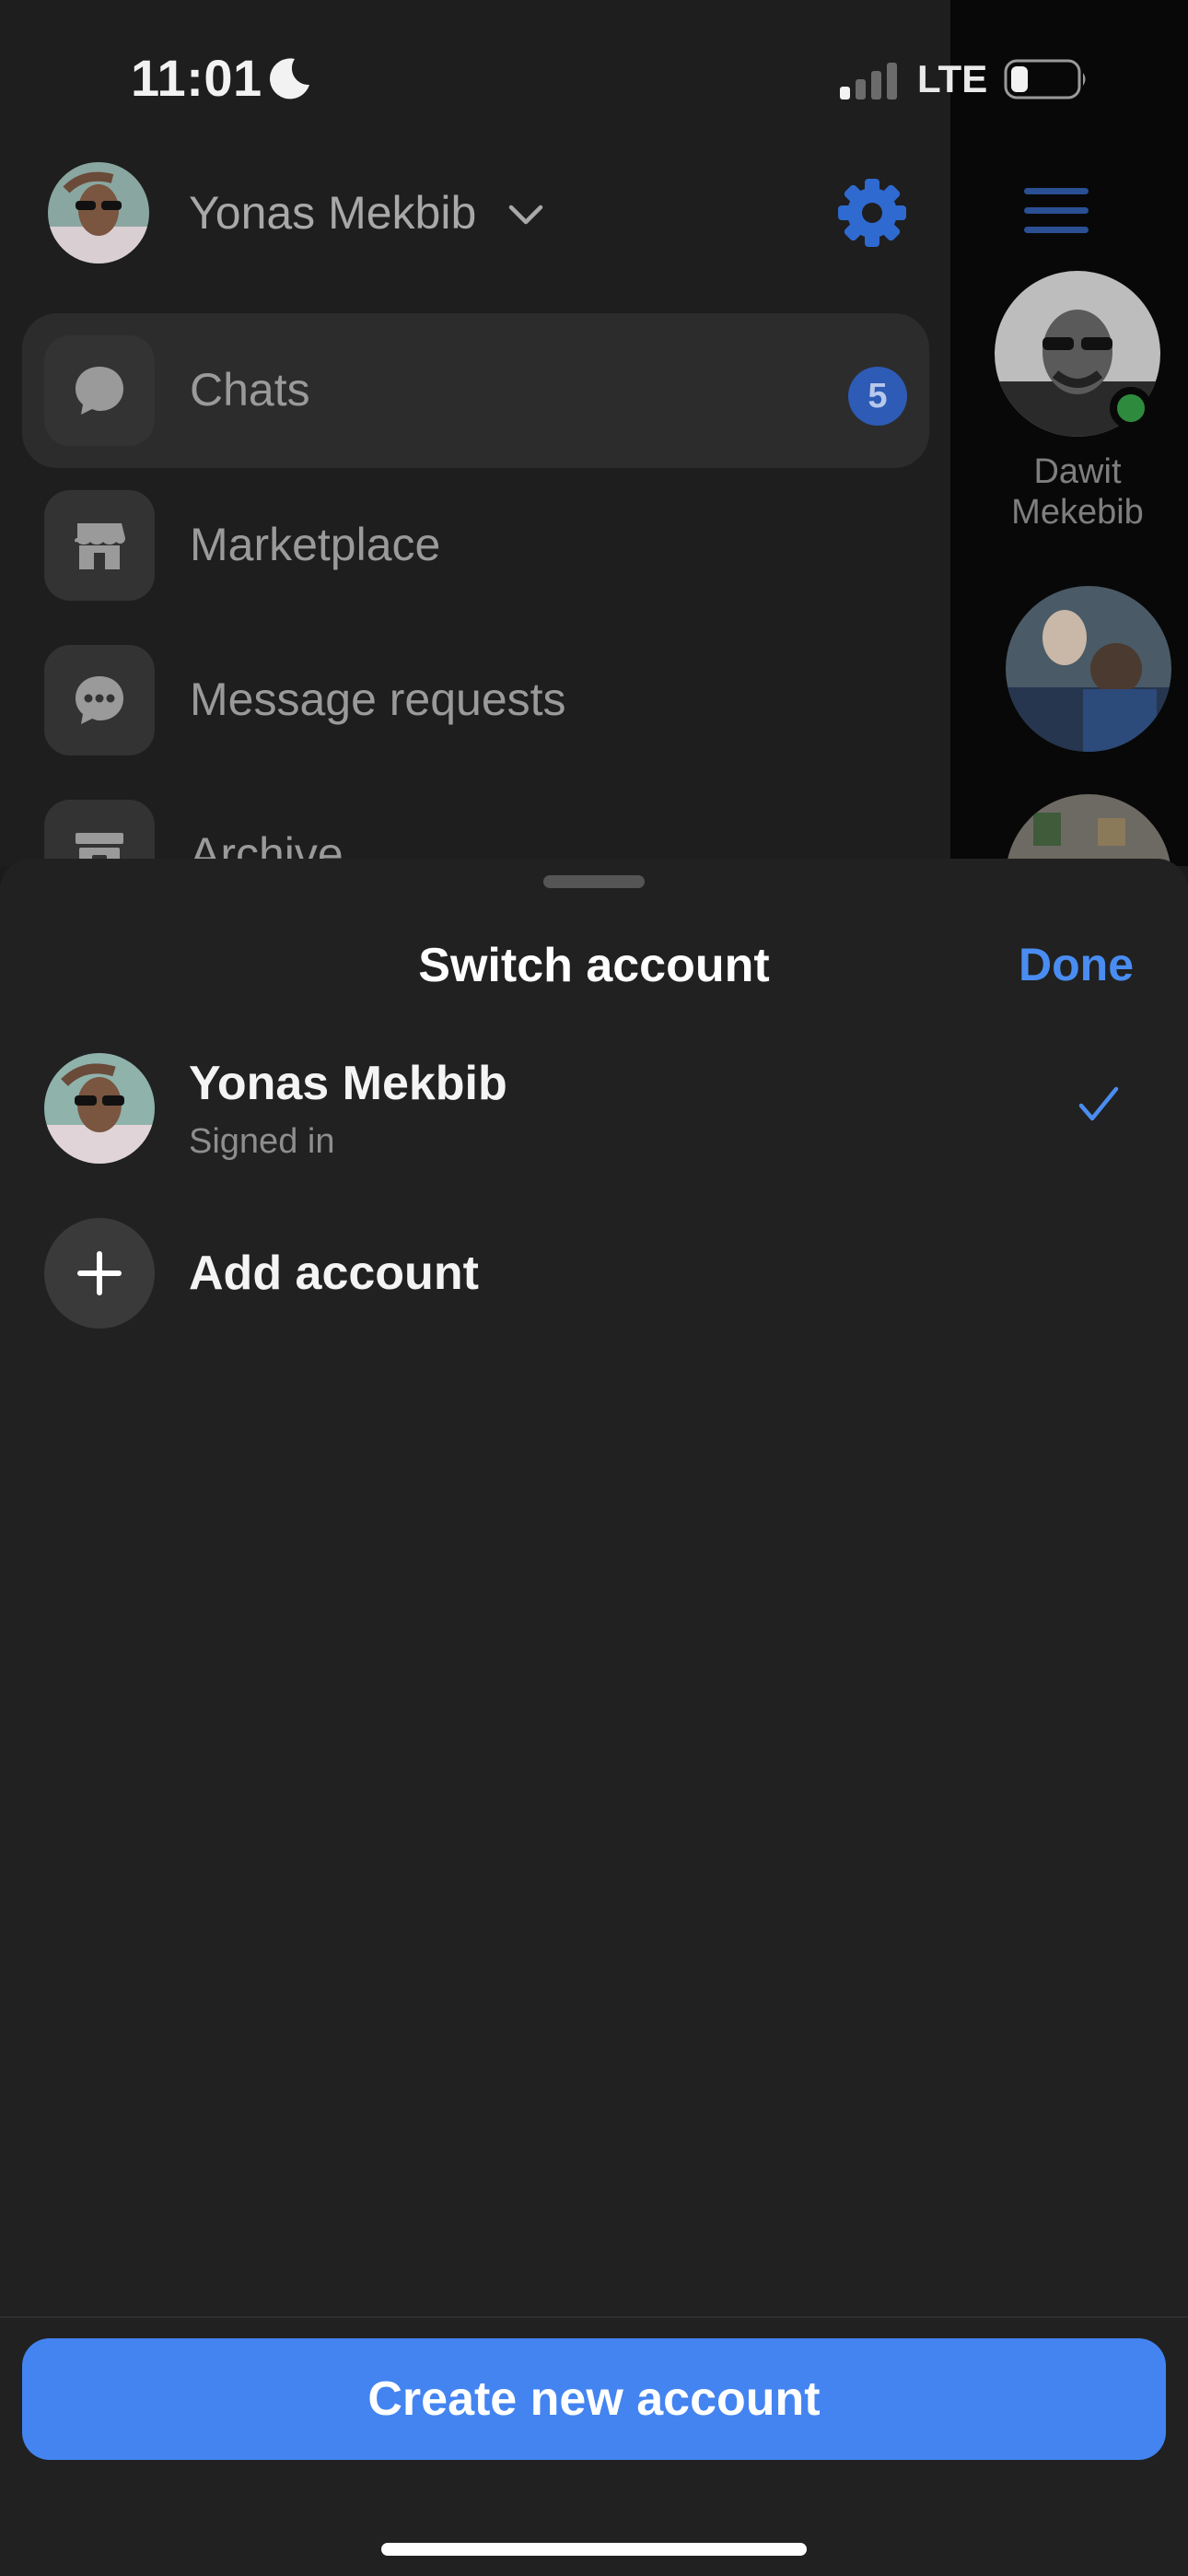 The width and height of the screenshot is (1188, 2576). Describe the element at coordinates (594, 881) in the screenshot. I see `sheet-grabber` at that location.